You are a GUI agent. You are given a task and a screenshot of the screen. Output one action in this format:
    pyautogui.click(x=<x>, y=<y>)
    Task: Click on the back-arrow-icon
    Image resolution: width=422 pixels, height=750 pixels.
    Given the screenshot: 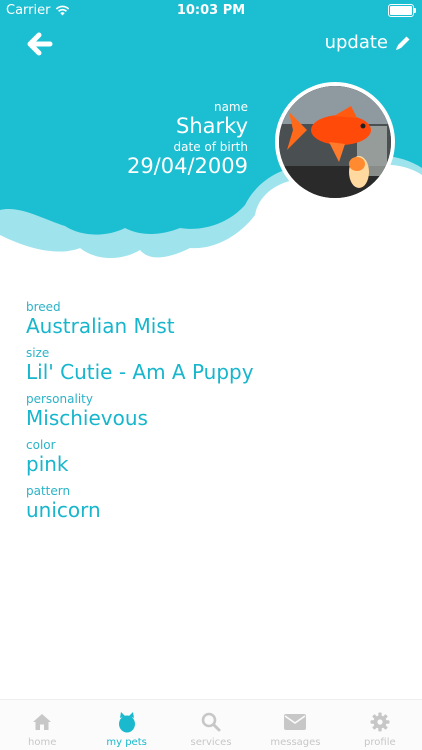 What is the action you would take?
    pyautogui.click(x=40, y=44)
    